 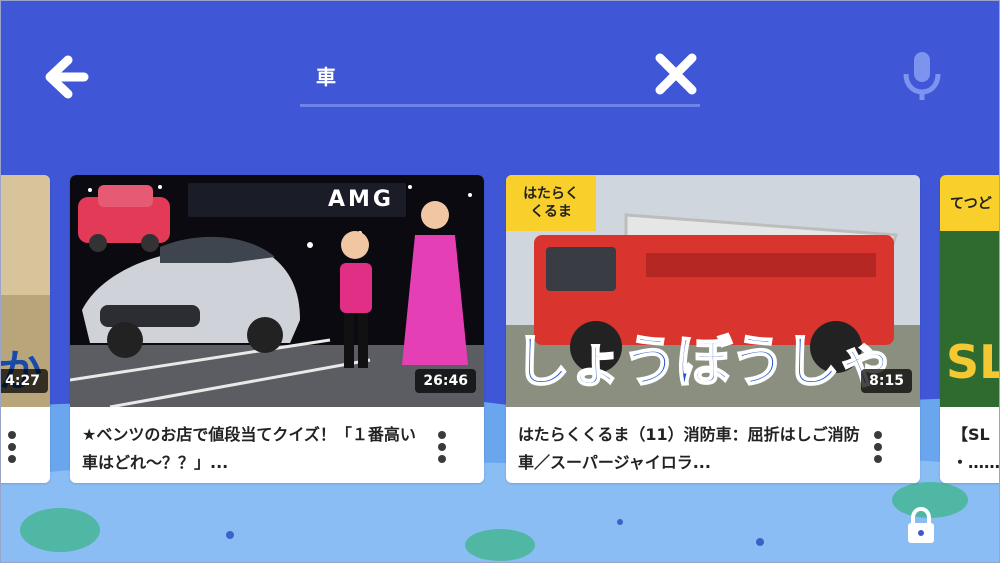 I want to click on close-icon, so click(x=676, y=74).